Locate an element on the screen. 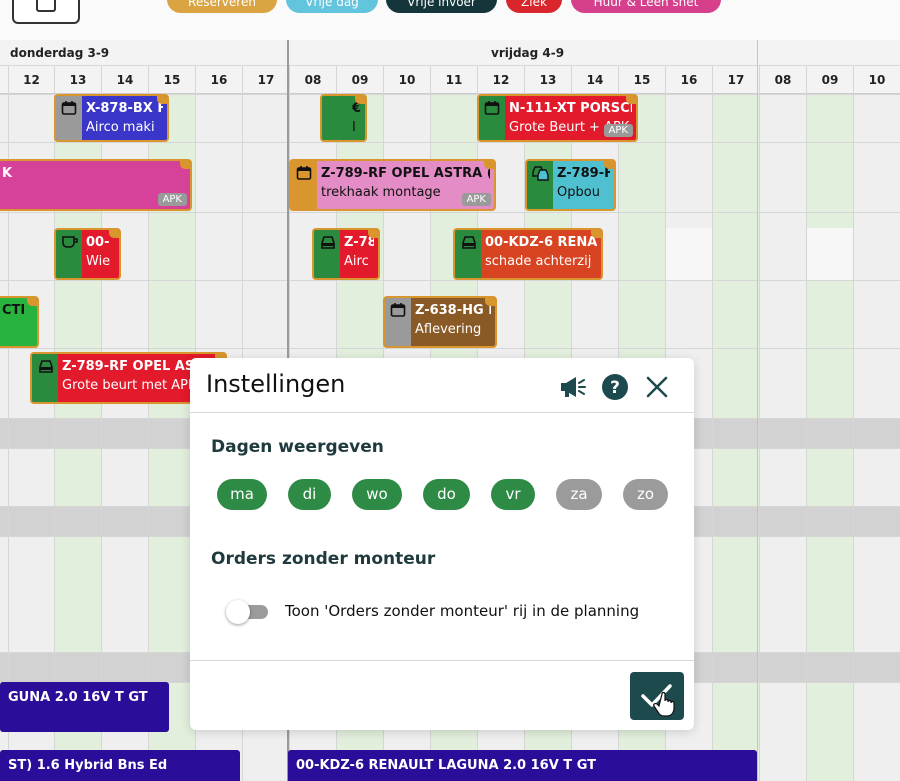 This screenshot has height=781, width=900. planning-order-card: K APK is located at coordinates (96, 185).